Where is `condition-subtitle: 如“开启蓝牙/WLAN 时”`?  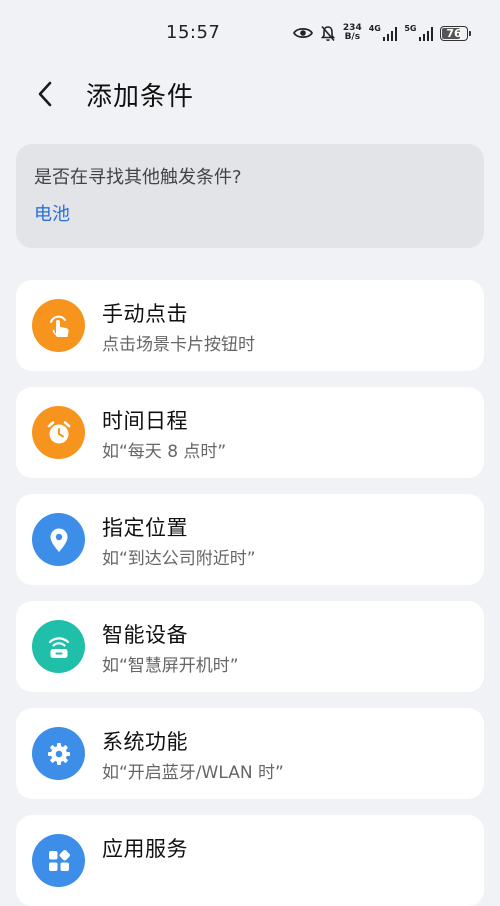
condition-subtitle: 如“开启蓝牙/WLAN 时” is located at coordinates (193, 773).